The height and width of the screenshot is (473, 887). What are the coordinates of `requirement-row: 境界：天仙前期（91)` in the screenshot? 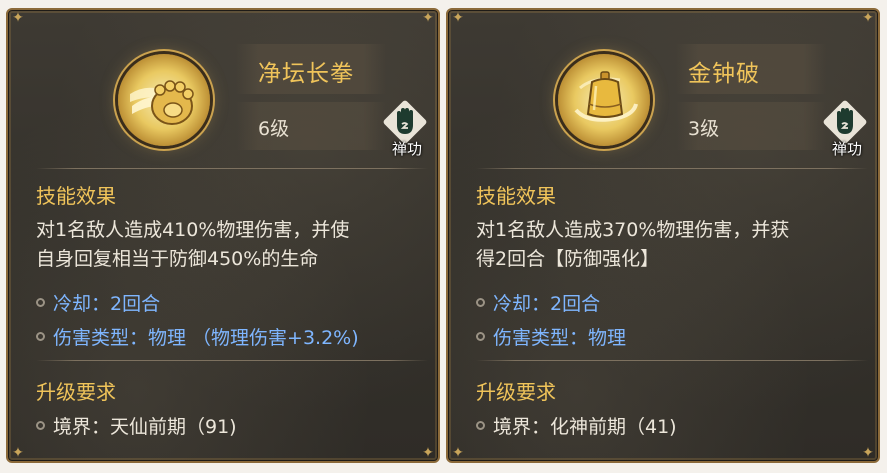 It's located at (136, 425).